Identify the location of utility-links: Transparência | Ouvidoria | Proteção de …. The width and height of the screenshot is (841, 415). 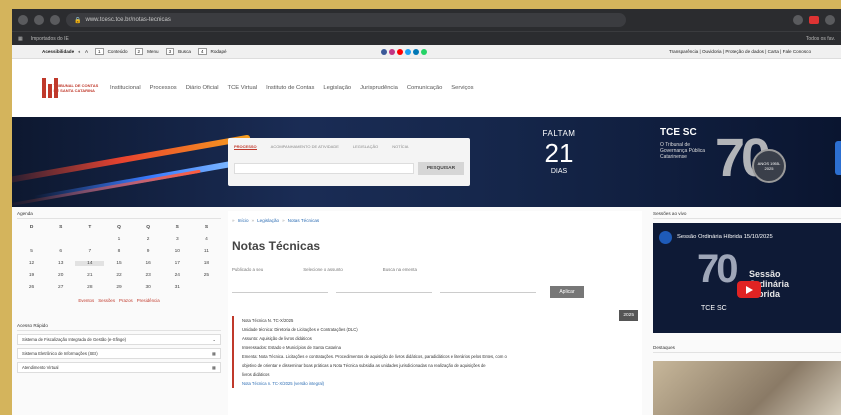
(740, 51).